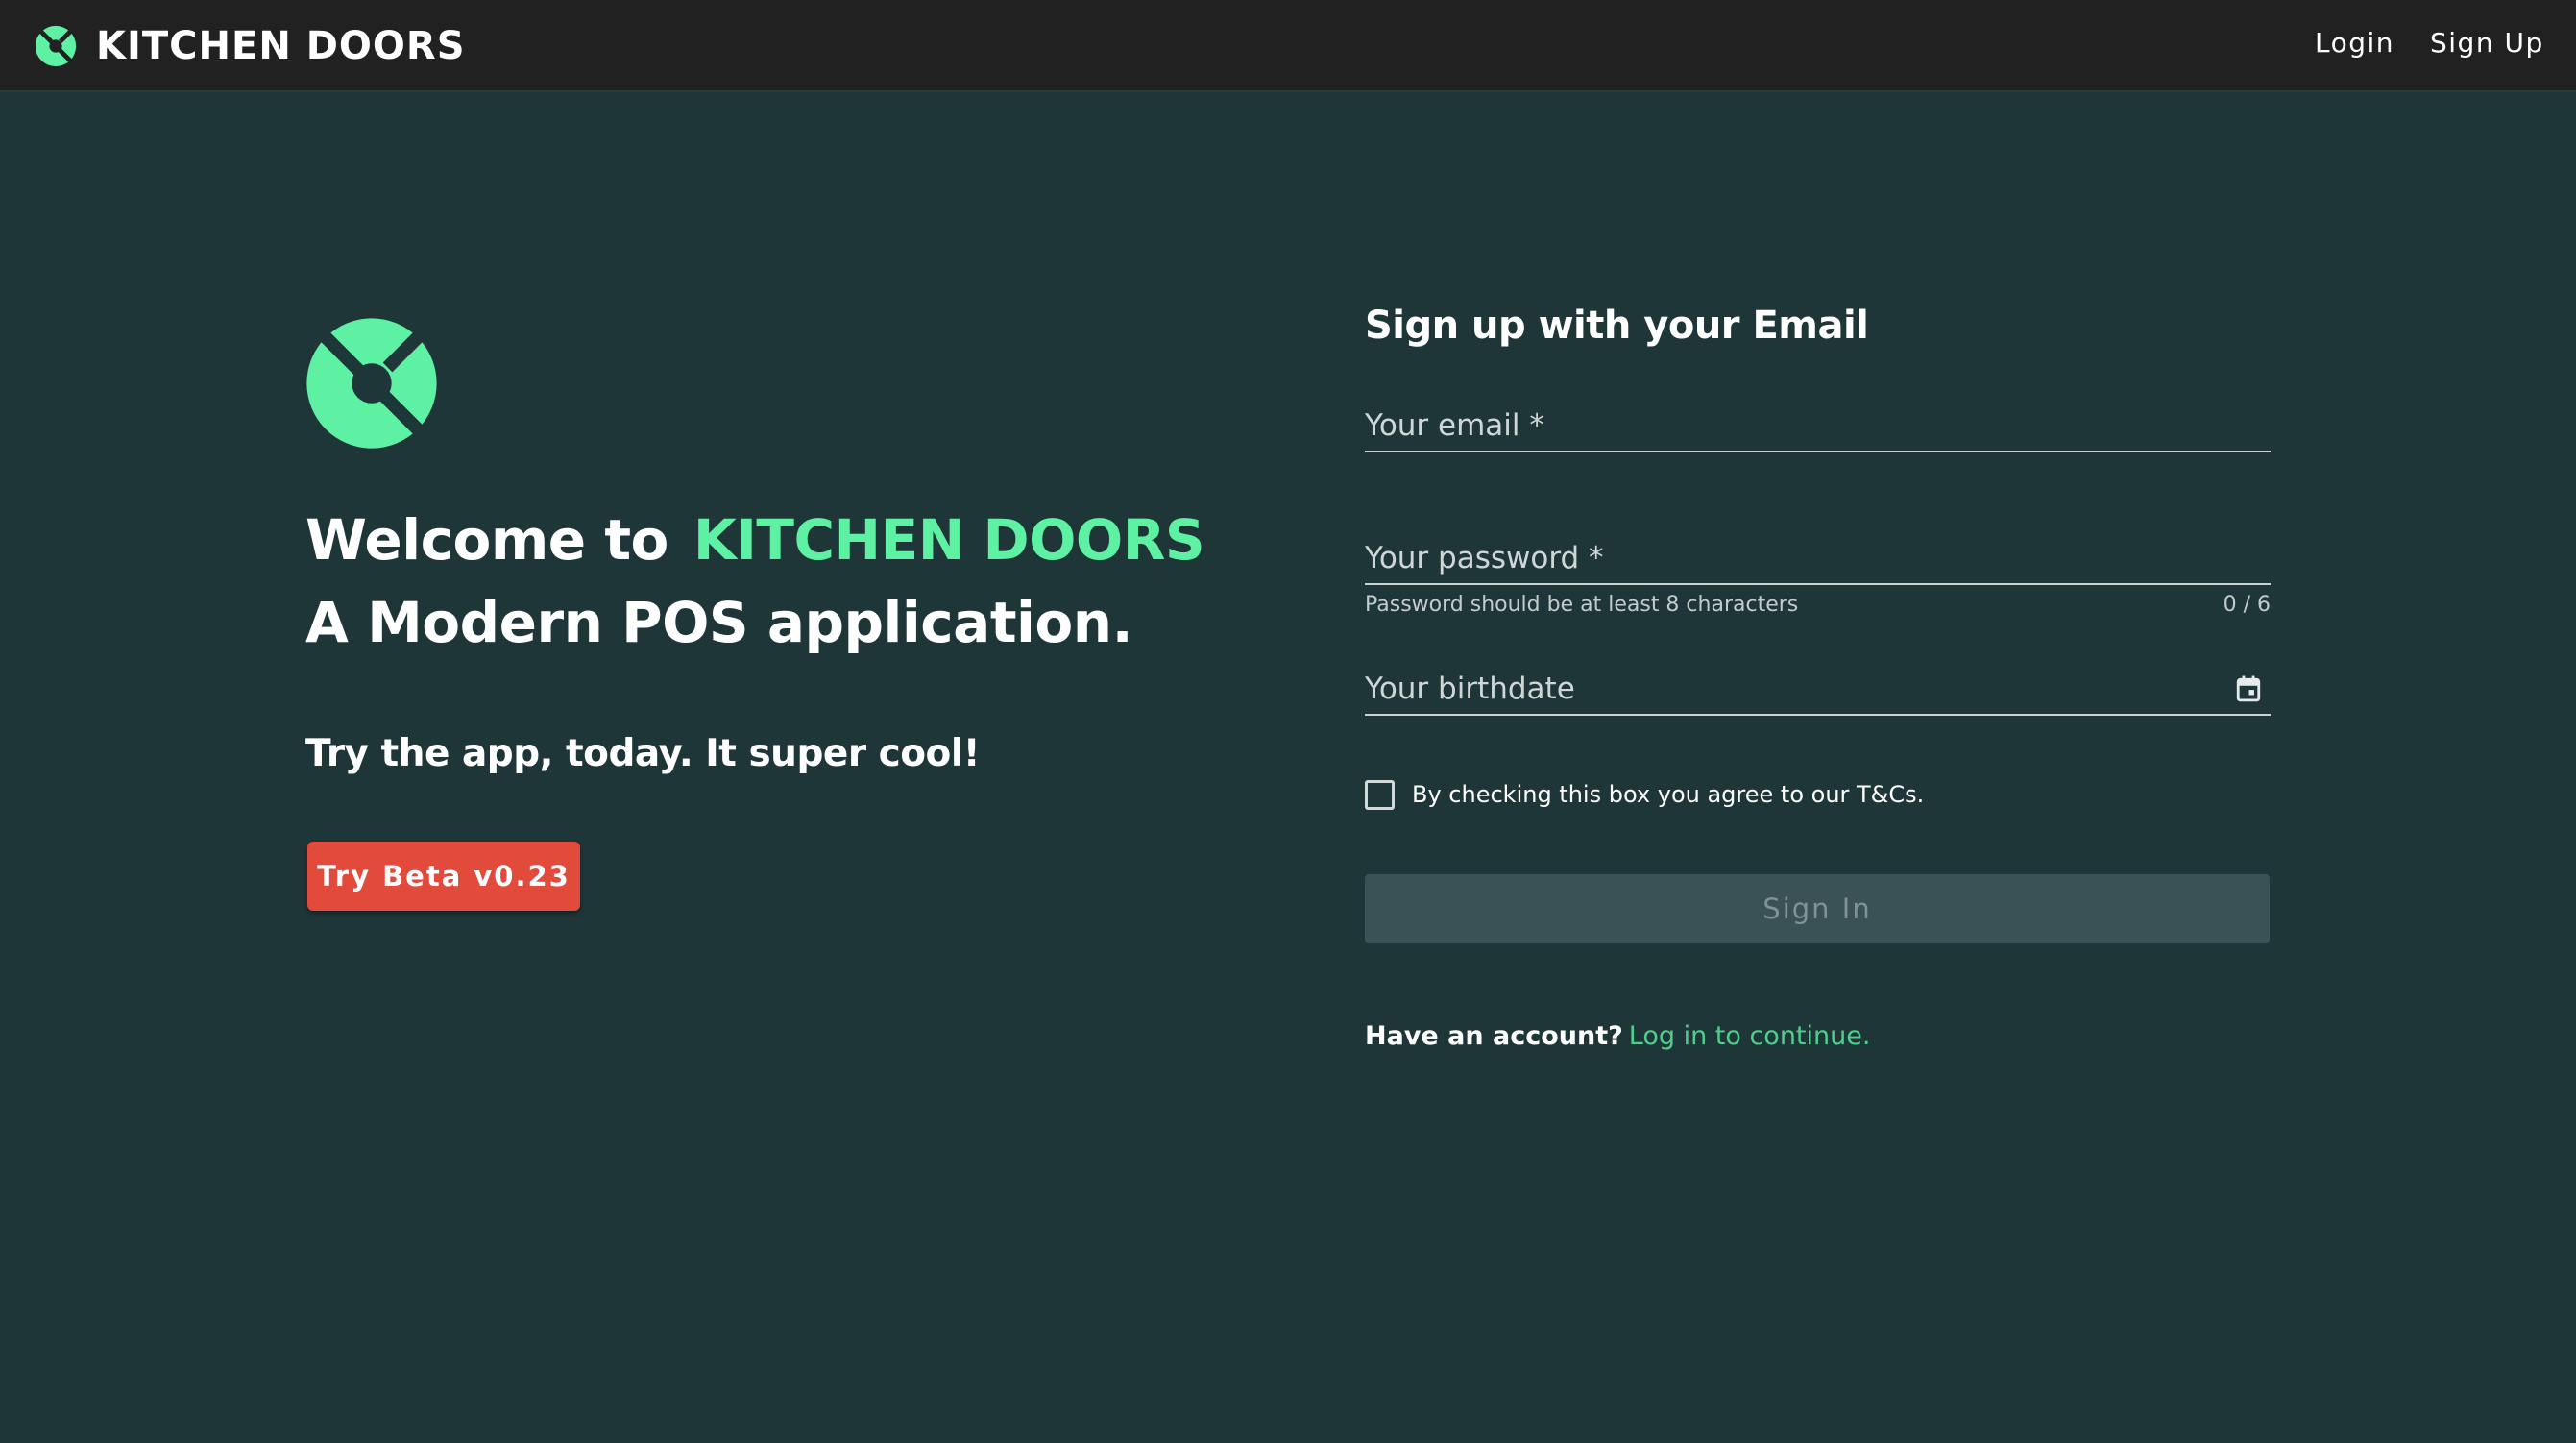  What do you see at coordinates (1617, 326) in the screenshot?
I see `form-title: Sign up with your Email` at bounding box center [1617, 326].